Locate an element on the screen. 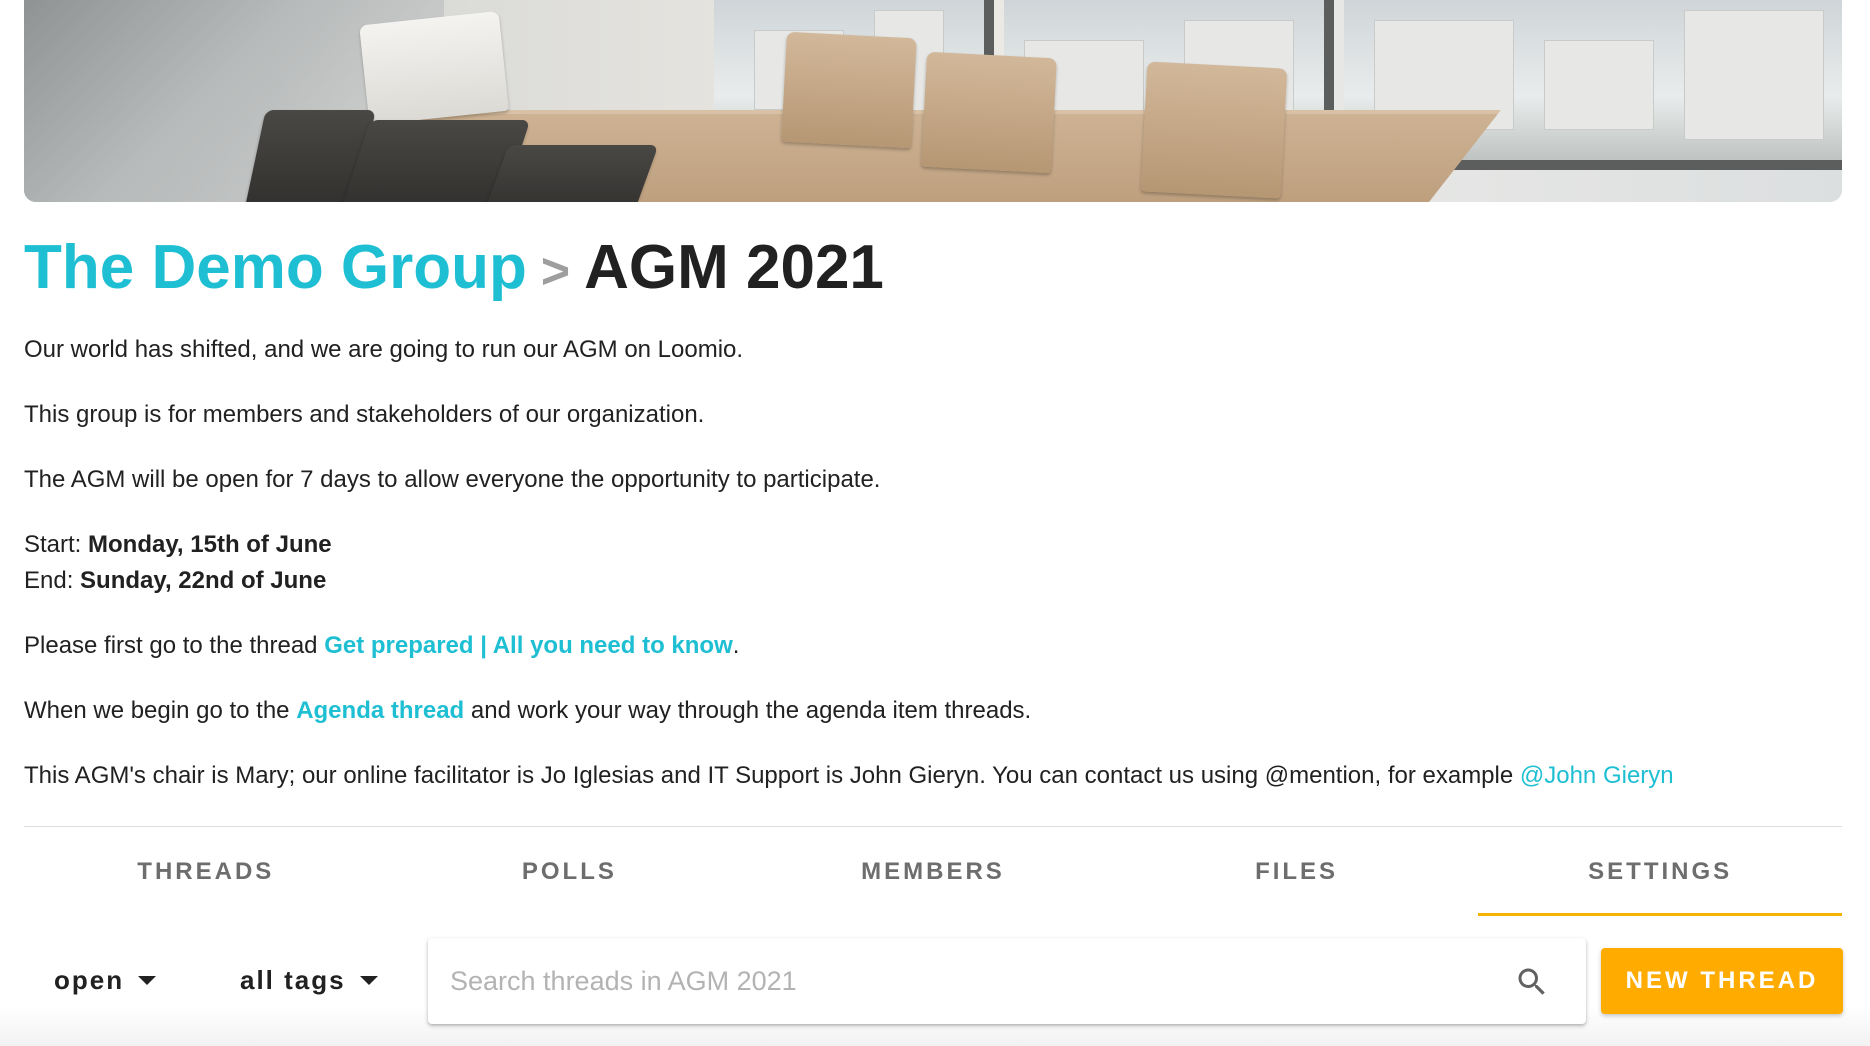  tab-members: MEMBERS is located at coordinates (933, 872).